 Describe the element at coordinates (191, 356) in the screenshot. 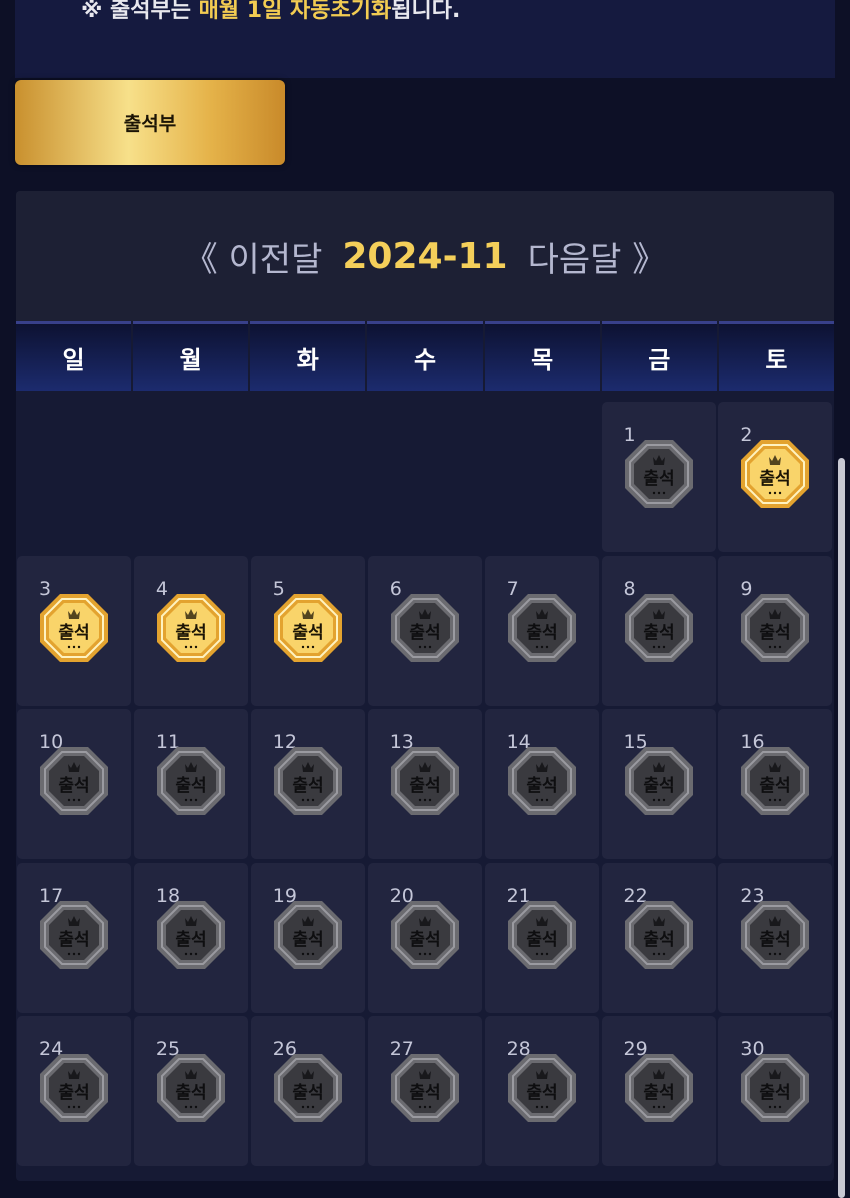

I see `weekday-mon: 월` at that location.